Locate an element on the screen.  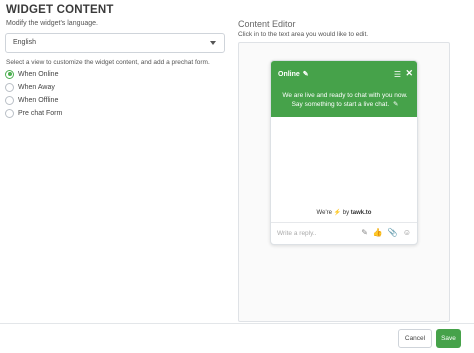
language-select: English is located at coordinates (115, 43).